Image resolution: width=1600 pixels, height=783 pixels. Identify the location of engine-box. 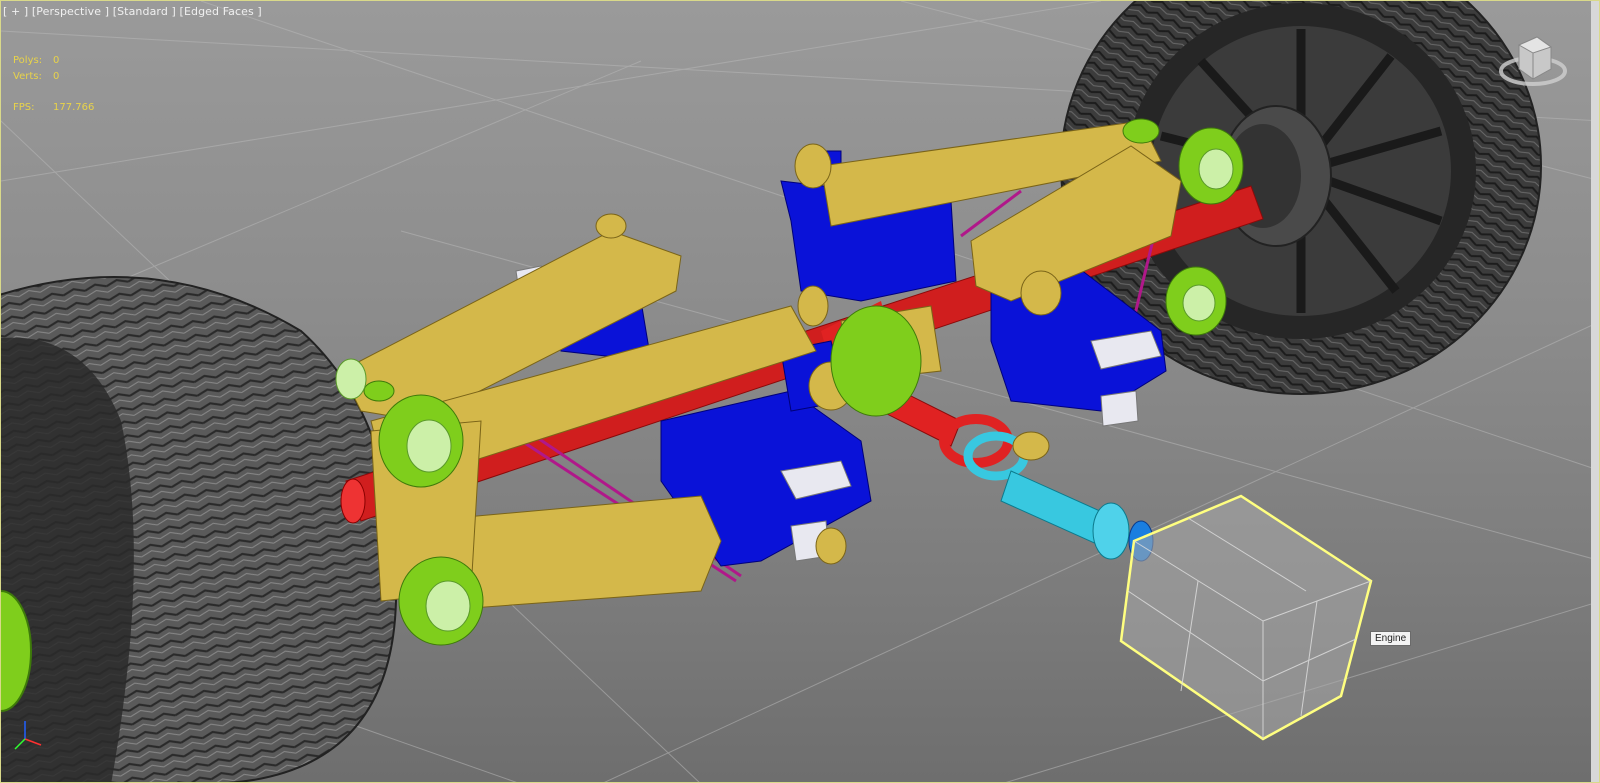
(1246, 617).